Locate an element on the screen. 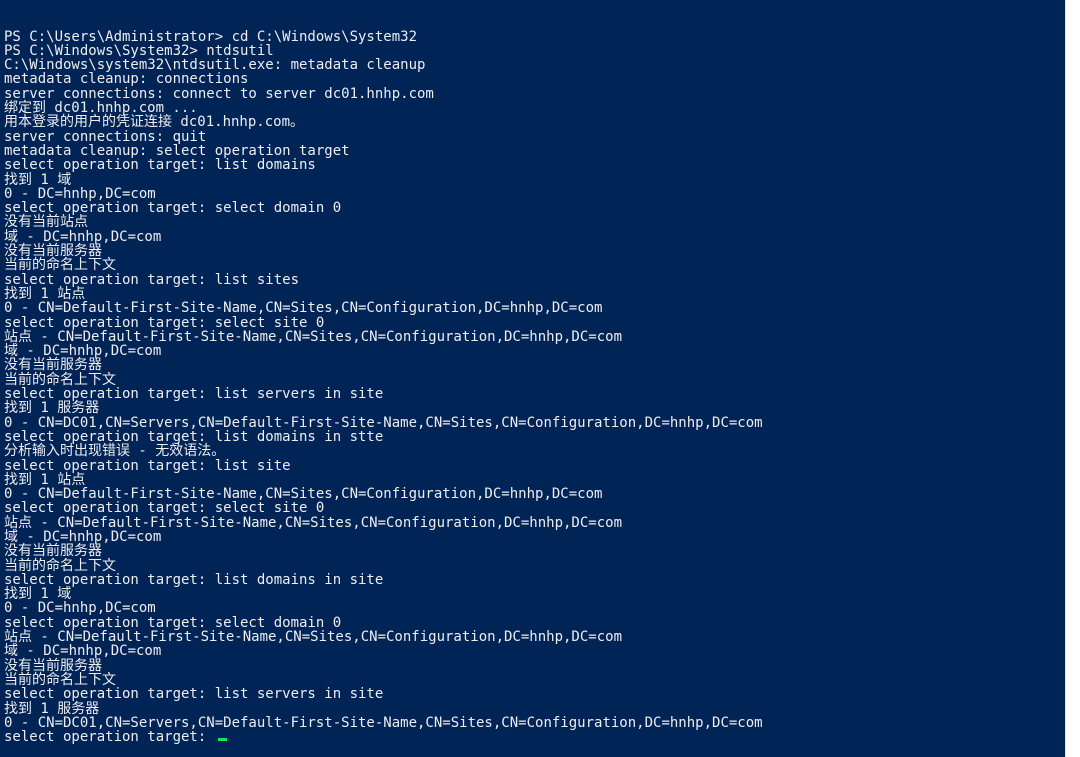 This screenshot has height=757, width=1080. console-line: metadata cleanup: connections is located at coordinates (126, 79).